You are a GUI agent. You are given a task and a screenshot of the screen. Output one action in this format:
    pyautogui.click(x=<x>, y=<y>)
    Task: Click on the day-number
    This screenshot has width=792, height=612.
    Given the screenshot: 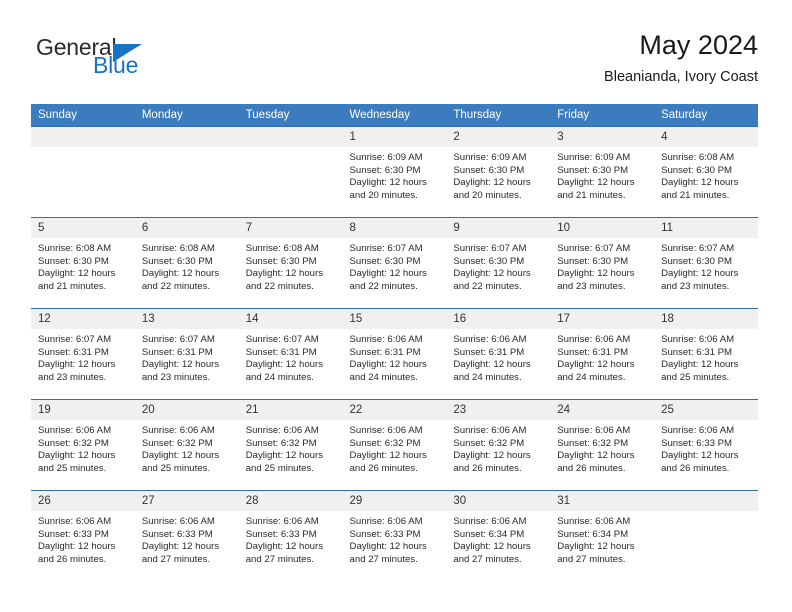 What is the action you would take?
    pyautogui.click(x=290, y=137)
    